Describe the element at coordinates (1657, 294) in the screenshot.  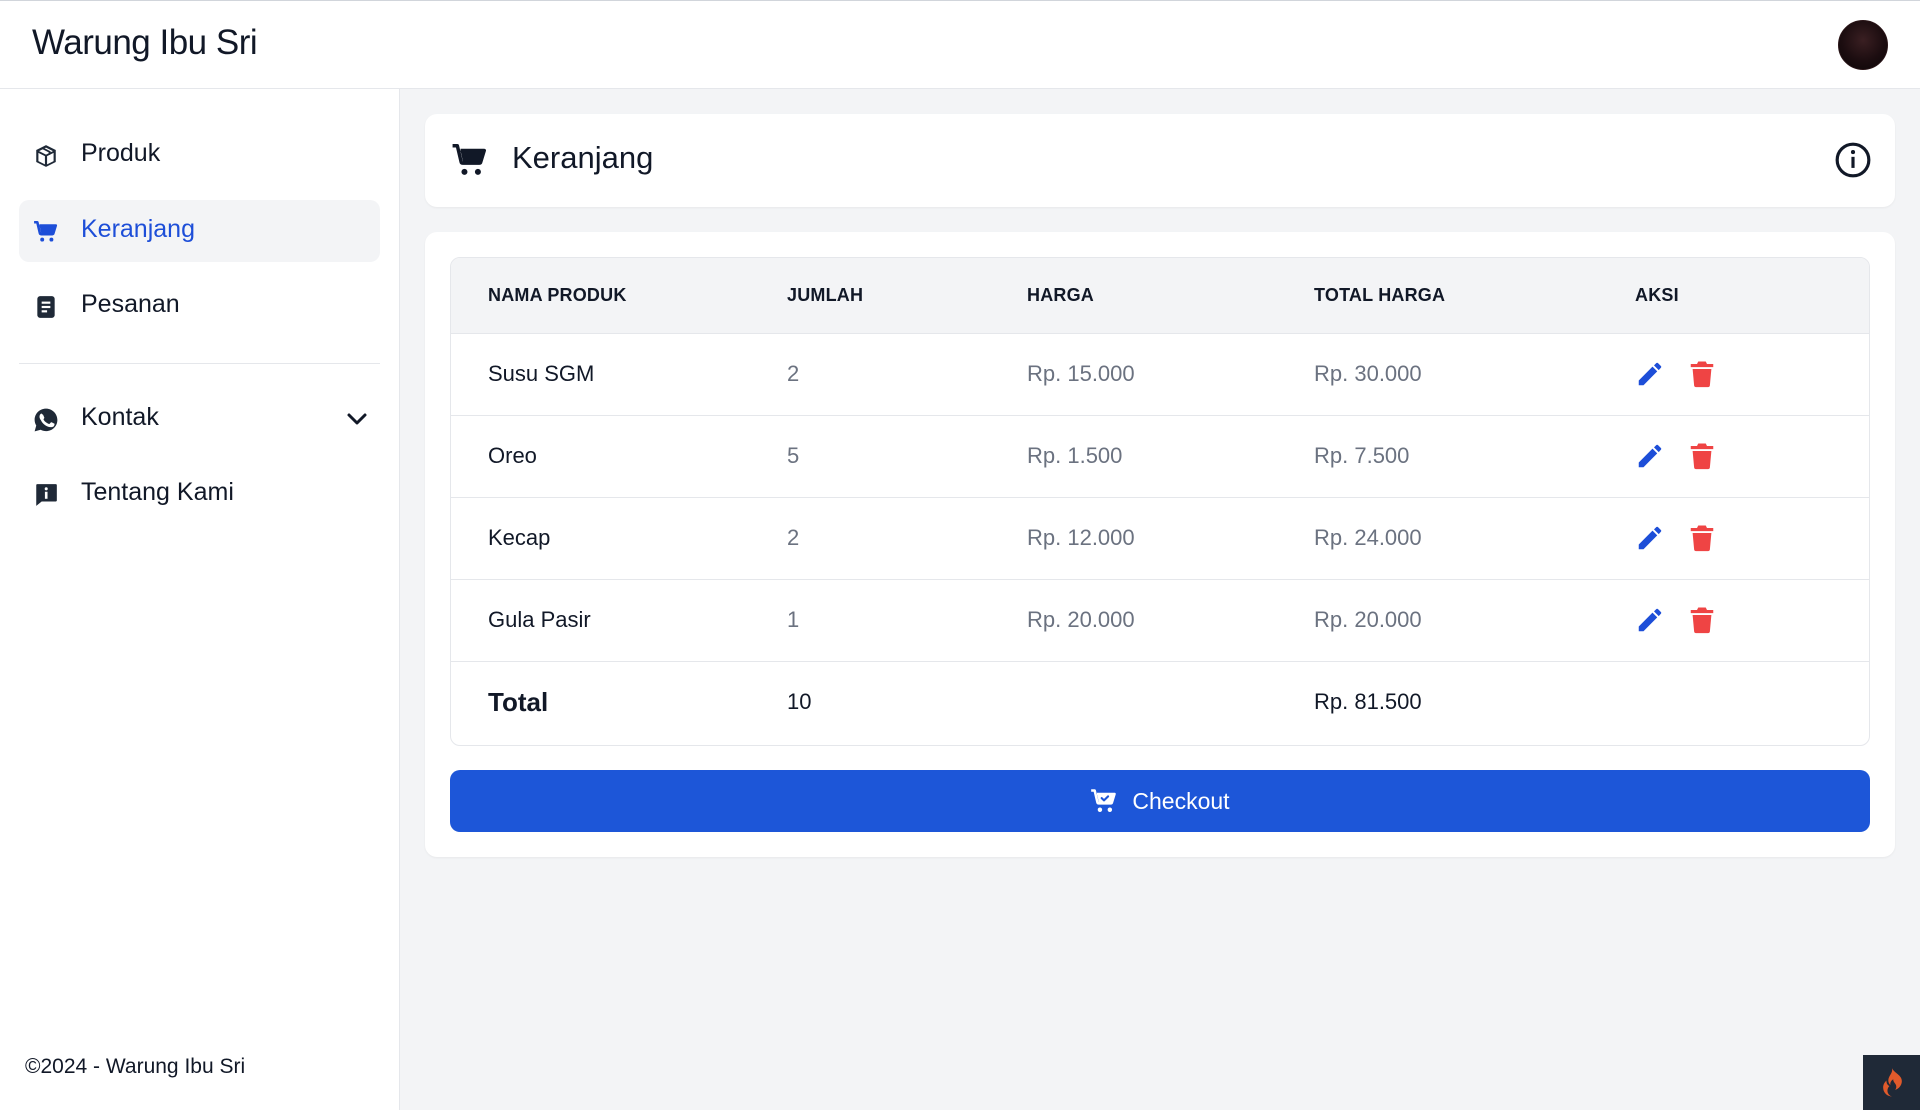
I see `column-header: AKSI` at that location.